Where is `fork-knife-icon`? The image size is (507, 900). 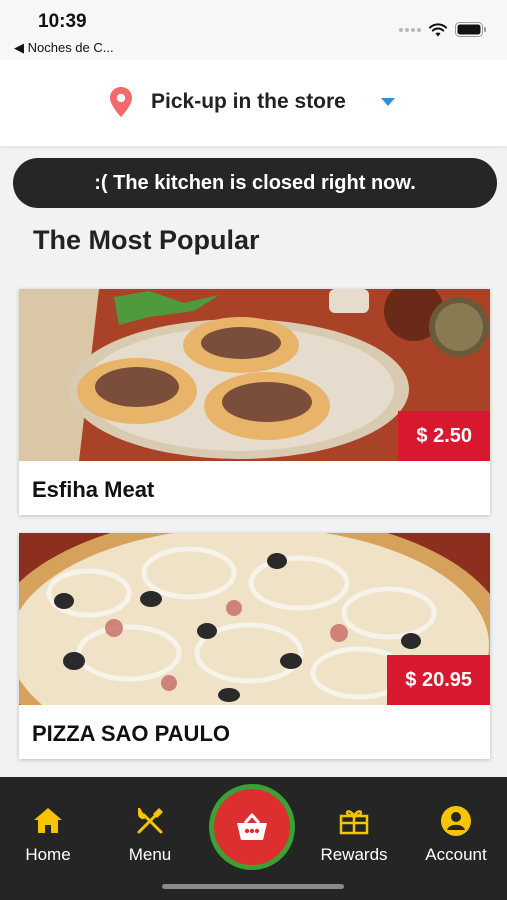
fork-knife-icon is located at coordinates (150, 821).